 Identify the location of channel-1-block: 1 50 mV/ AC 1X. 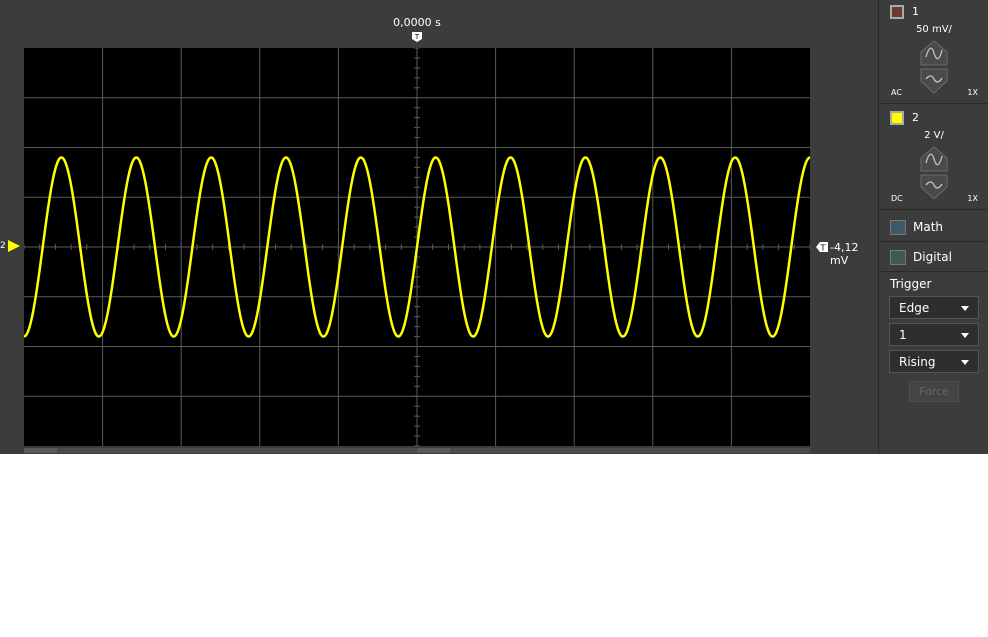
(933, 52).